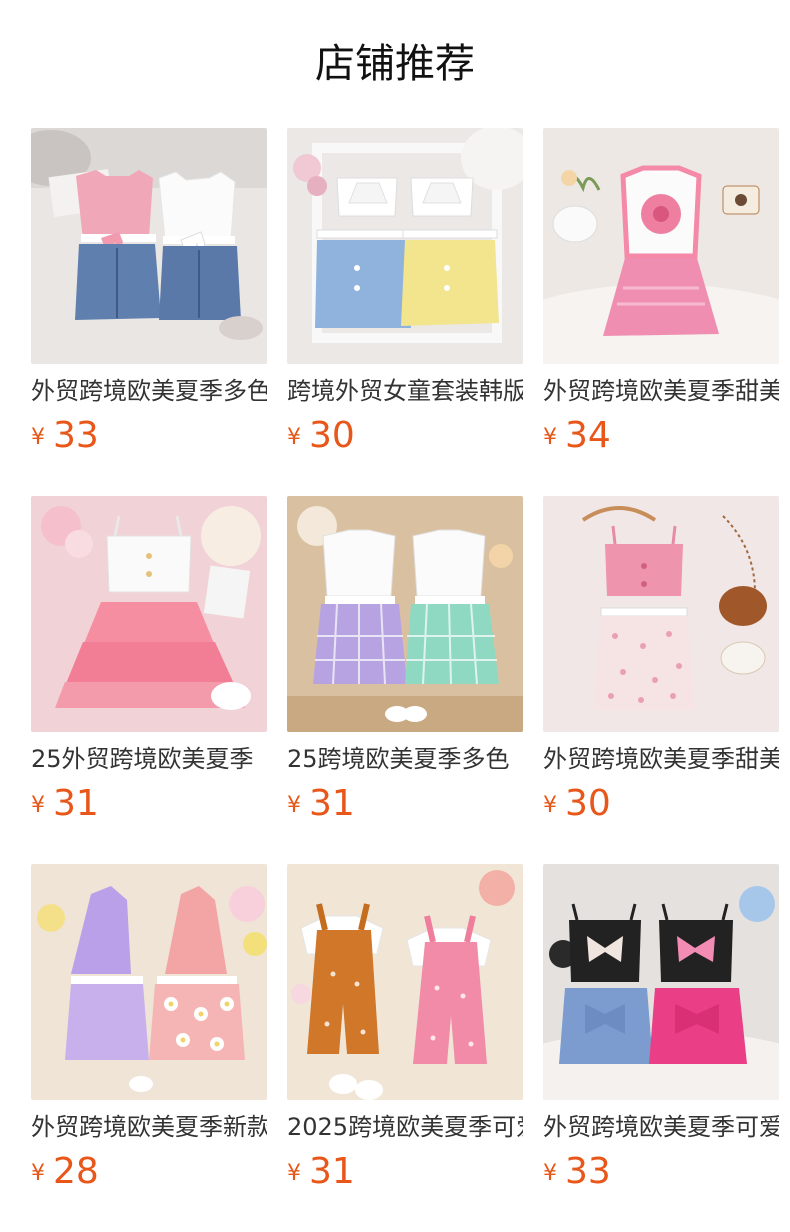 The image size is (790, 1232). What do you see at coordinates (405, 759) in the screenshot?
I see `product-title: 25跨境欧美夏季多色` at bounding box center [405, 759].